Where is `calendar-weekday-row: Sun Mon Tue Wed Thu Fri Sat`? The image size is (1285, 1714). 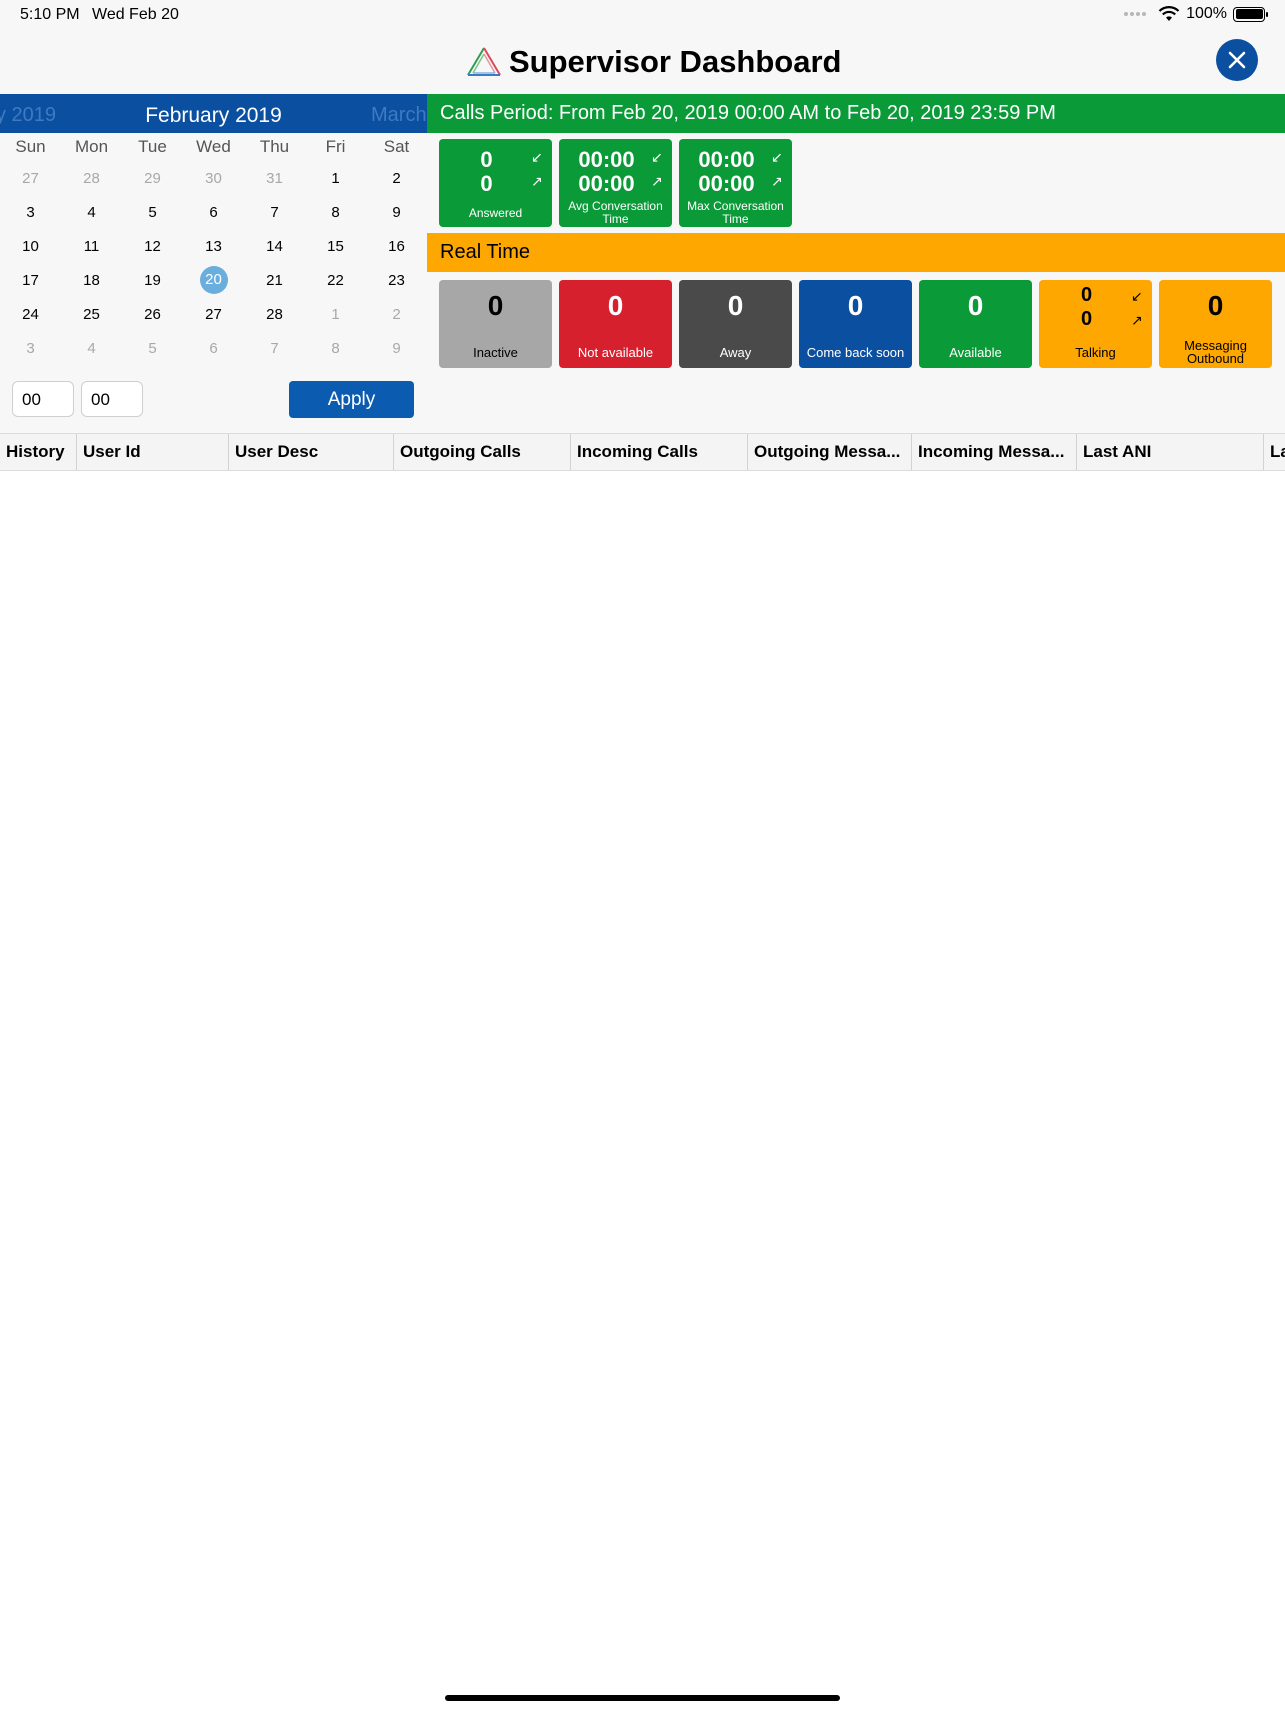 calendar-weekday-row: Sun Mon Tue Wed Thu Fri Sat is located at coordinates (213, 147).